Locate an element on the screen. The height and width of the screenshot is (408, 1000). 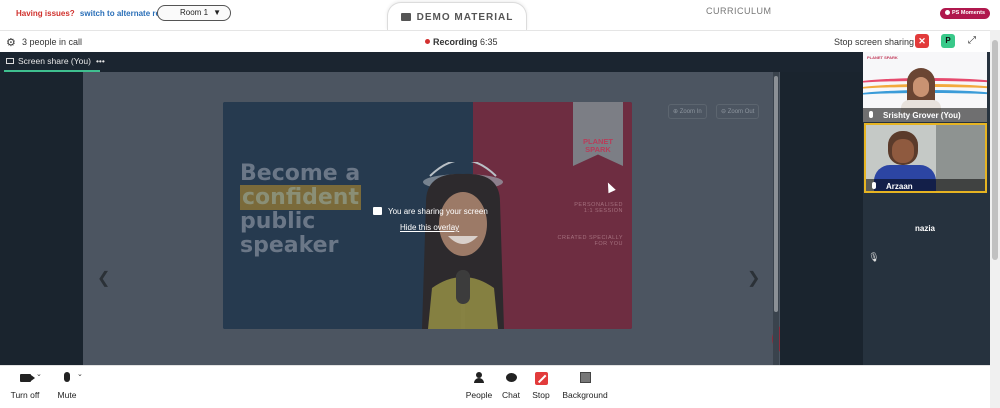
search-zoom-icon: ⊕ is located at coordinates (676, 112).